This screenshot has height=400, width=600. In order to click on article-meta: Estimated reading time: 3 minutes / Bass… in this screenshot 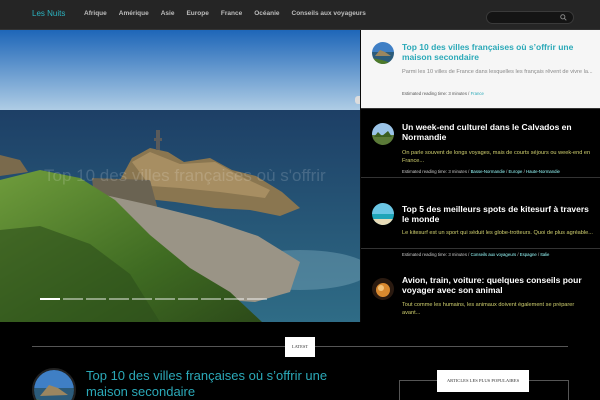, I will do `click(499, 171)`.